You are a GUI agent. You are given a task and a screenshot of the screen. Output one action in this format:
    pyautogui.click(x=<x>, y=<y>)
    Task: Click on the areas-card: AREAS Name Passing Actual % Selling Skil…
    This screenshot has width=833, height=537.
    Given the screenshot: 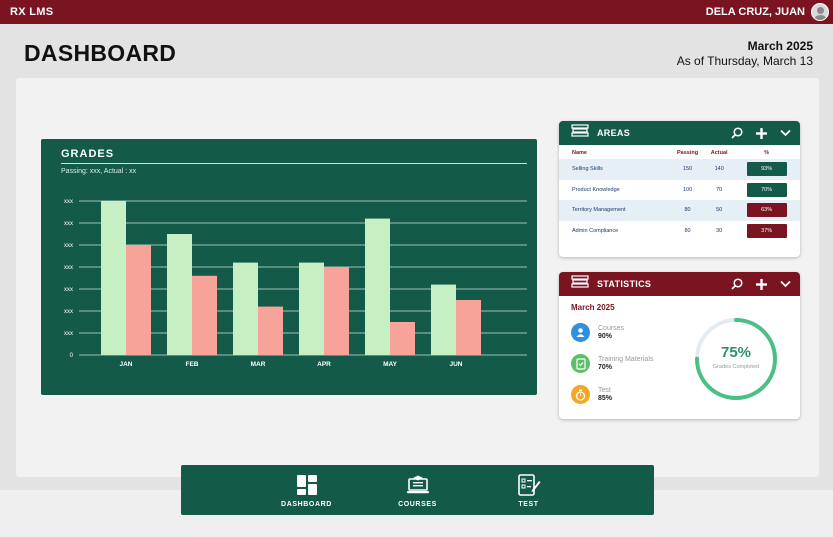 What is the action you would take?
    pyautogui.click(x=679, y=189)
    